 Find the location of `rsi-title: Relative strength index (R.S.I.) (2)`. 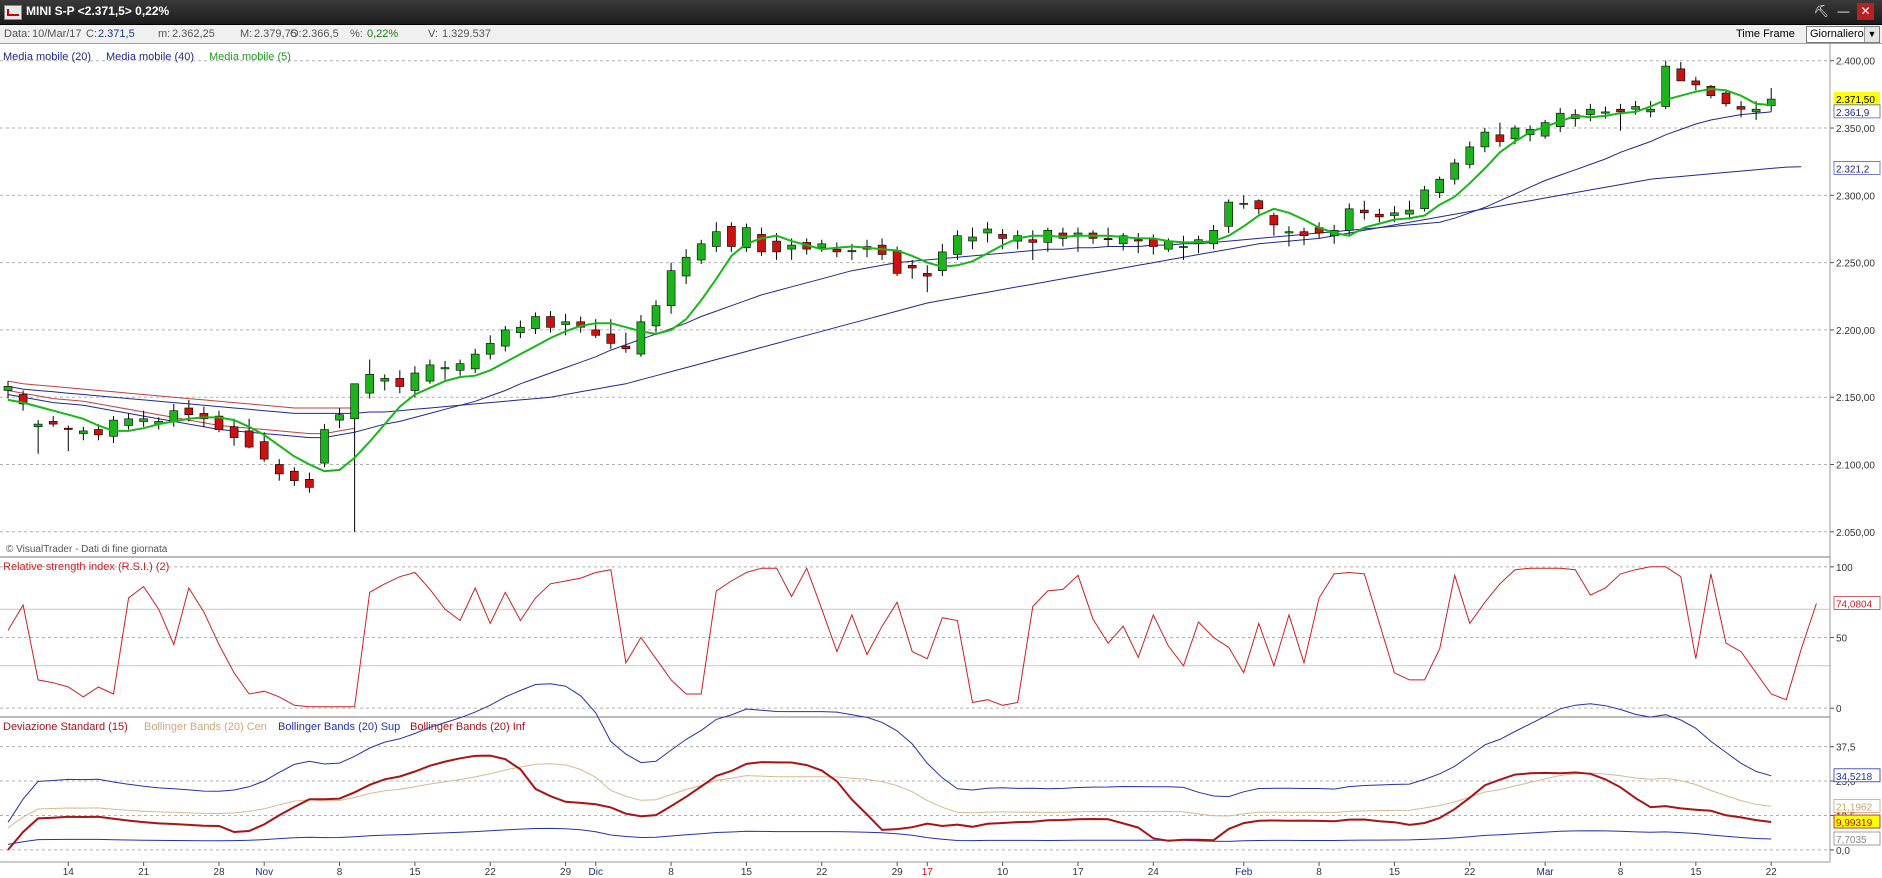

rsi-title: Relative strength index (R.S.I.) (2) is located at coordinates (86, 567).